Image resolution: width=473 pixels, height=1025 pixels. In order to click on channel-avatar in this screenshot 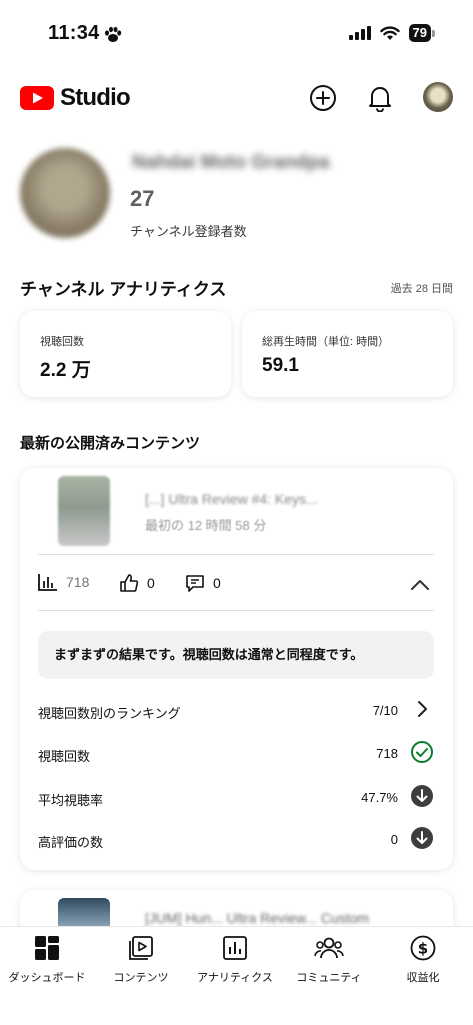, I will do `click(65, 193)`.